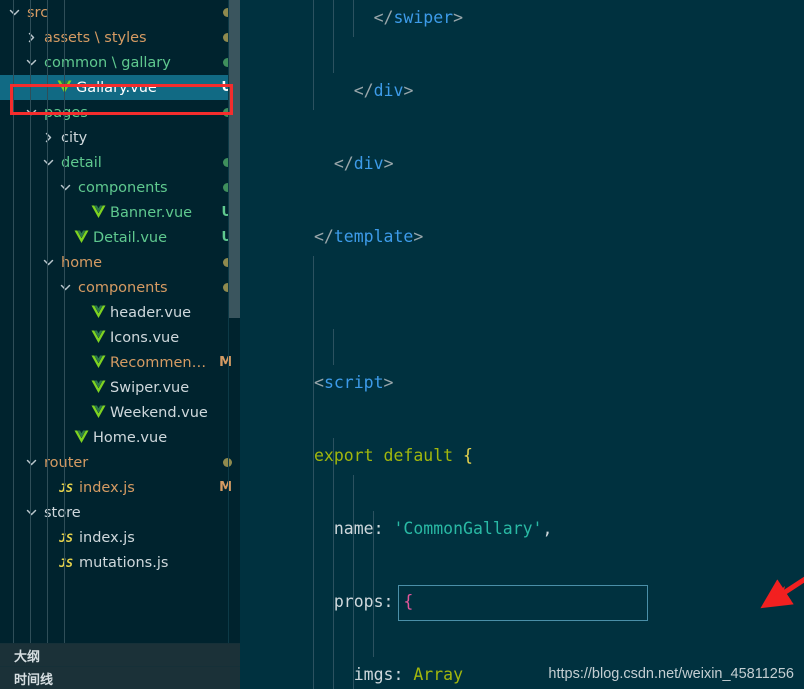 This screenshot has height=689, width=804. What do you see at coordinates (66, 112) in the screenshot?
I see `tree-item-label: pages` at bounding box center [66, 112].